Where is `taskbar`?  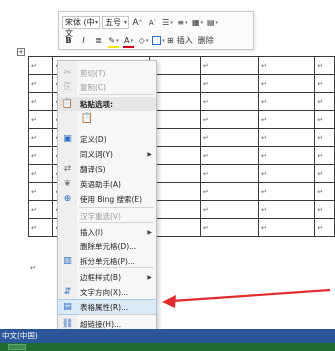 taskbar is located at coordinates (167, 347).